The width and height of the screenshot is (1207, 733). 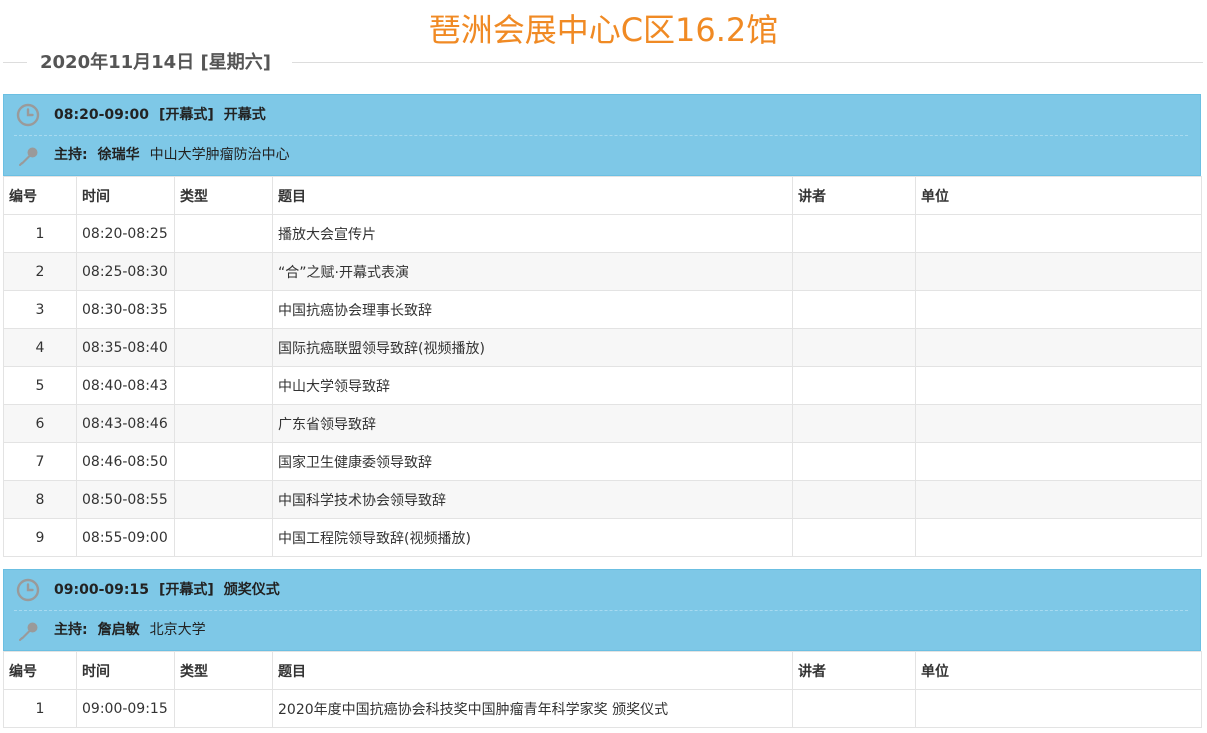 I want to click on cell-number: 8, so click(x=40, y=499).